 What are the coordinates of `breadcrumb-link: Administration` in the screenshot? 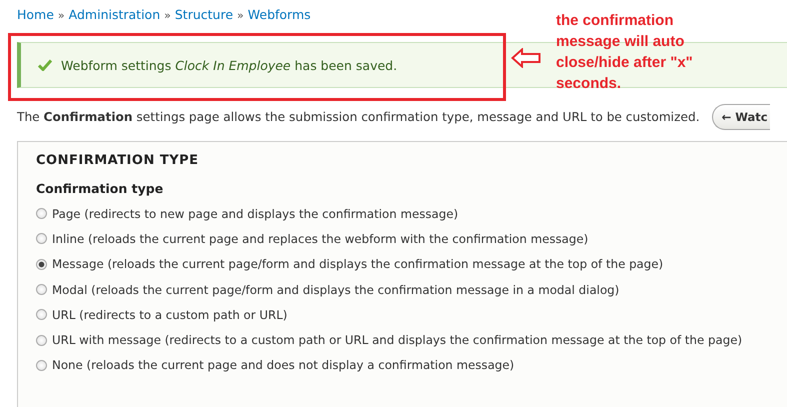 It's located at (114, 16).